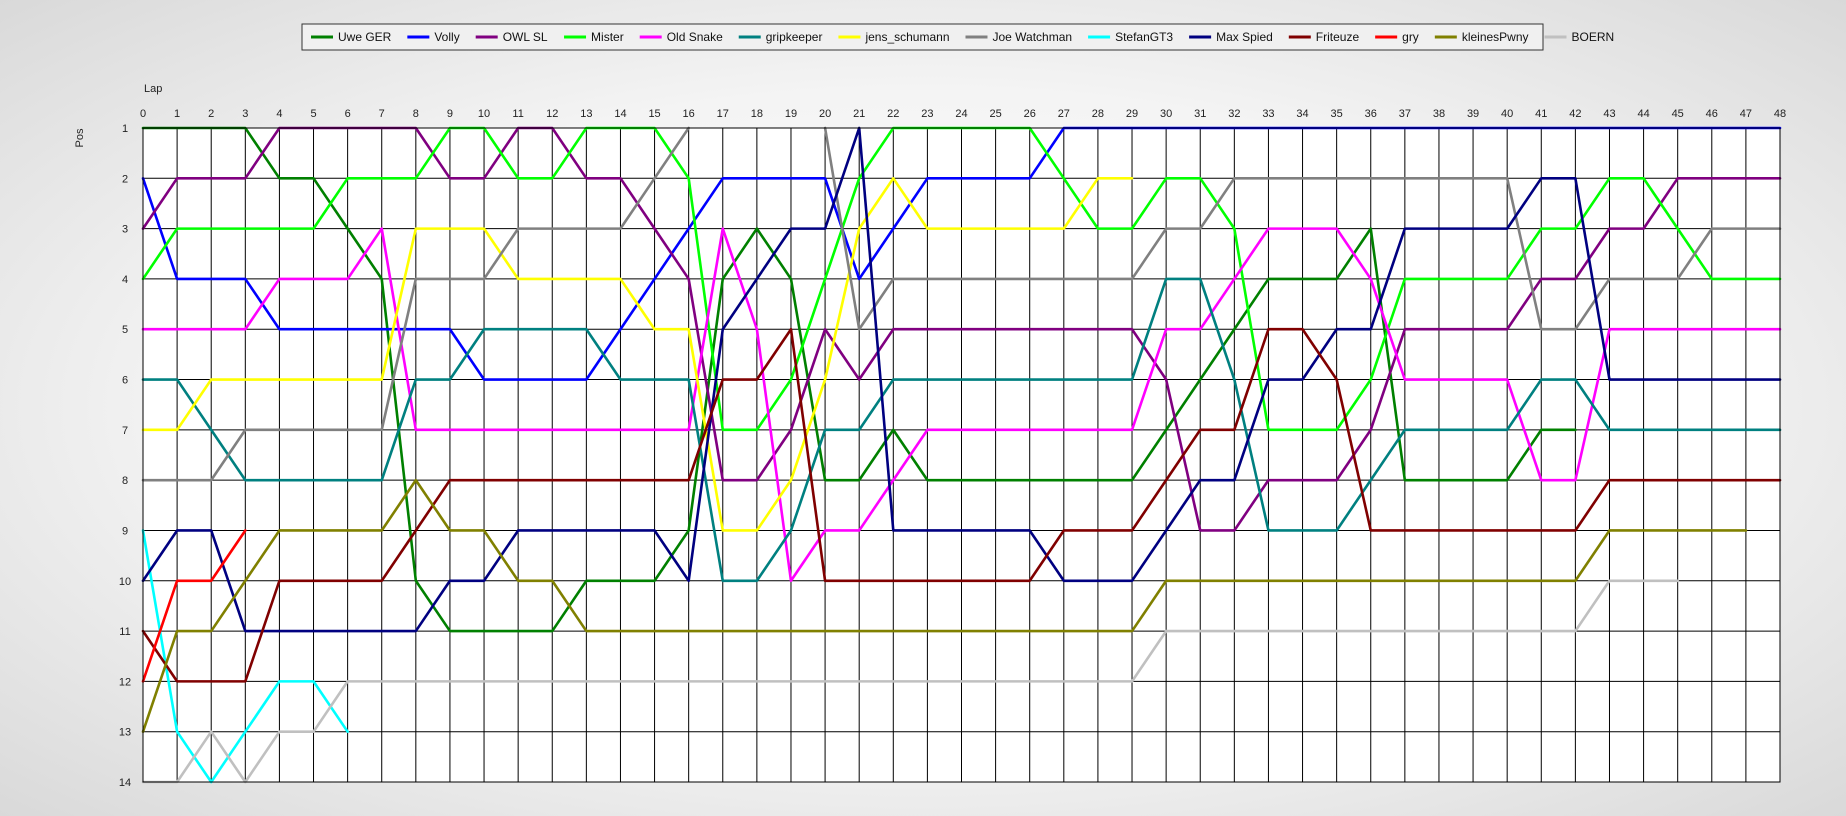 This screenshot has height=816, width=1846. What do you see at coordinates (1098, 114) in the screenshot?
I see `x-tick-label-28: 28` at bounding box center [1098, 114].